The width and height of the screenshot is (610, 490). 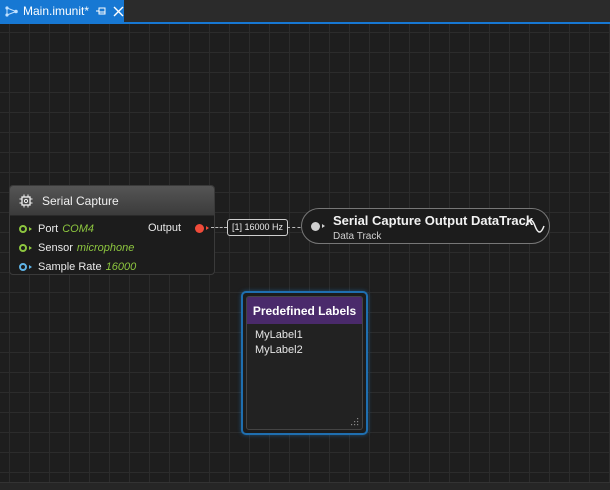 What do you see at coordinates (315, 226) in the screenshot?
I see `data-track-input-pin` at bounding box center [315, 226].